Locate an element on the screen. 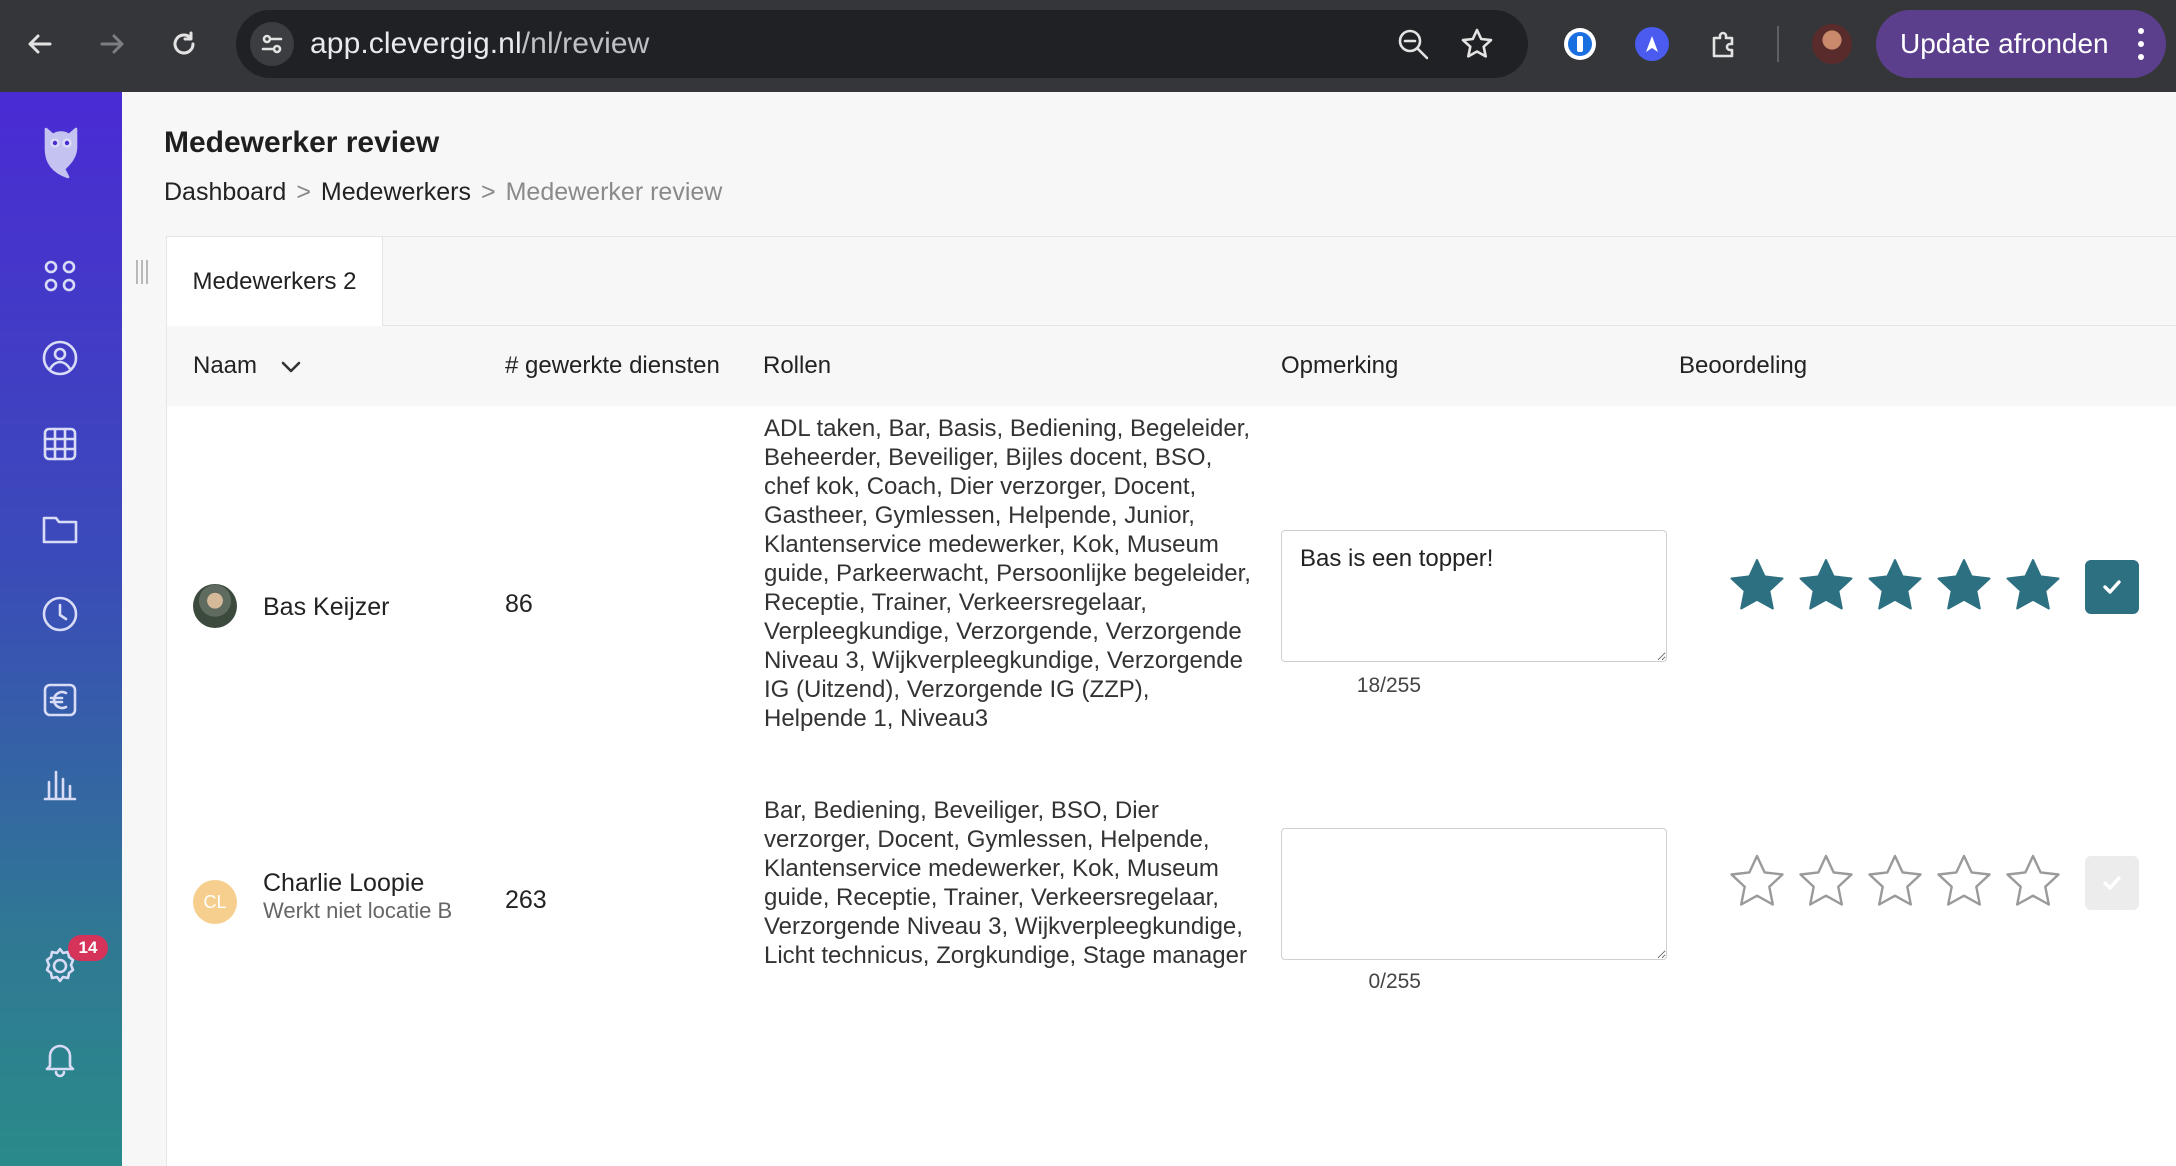  breadcrumb-current: Medewerker review is located at coordinates (614, 192).